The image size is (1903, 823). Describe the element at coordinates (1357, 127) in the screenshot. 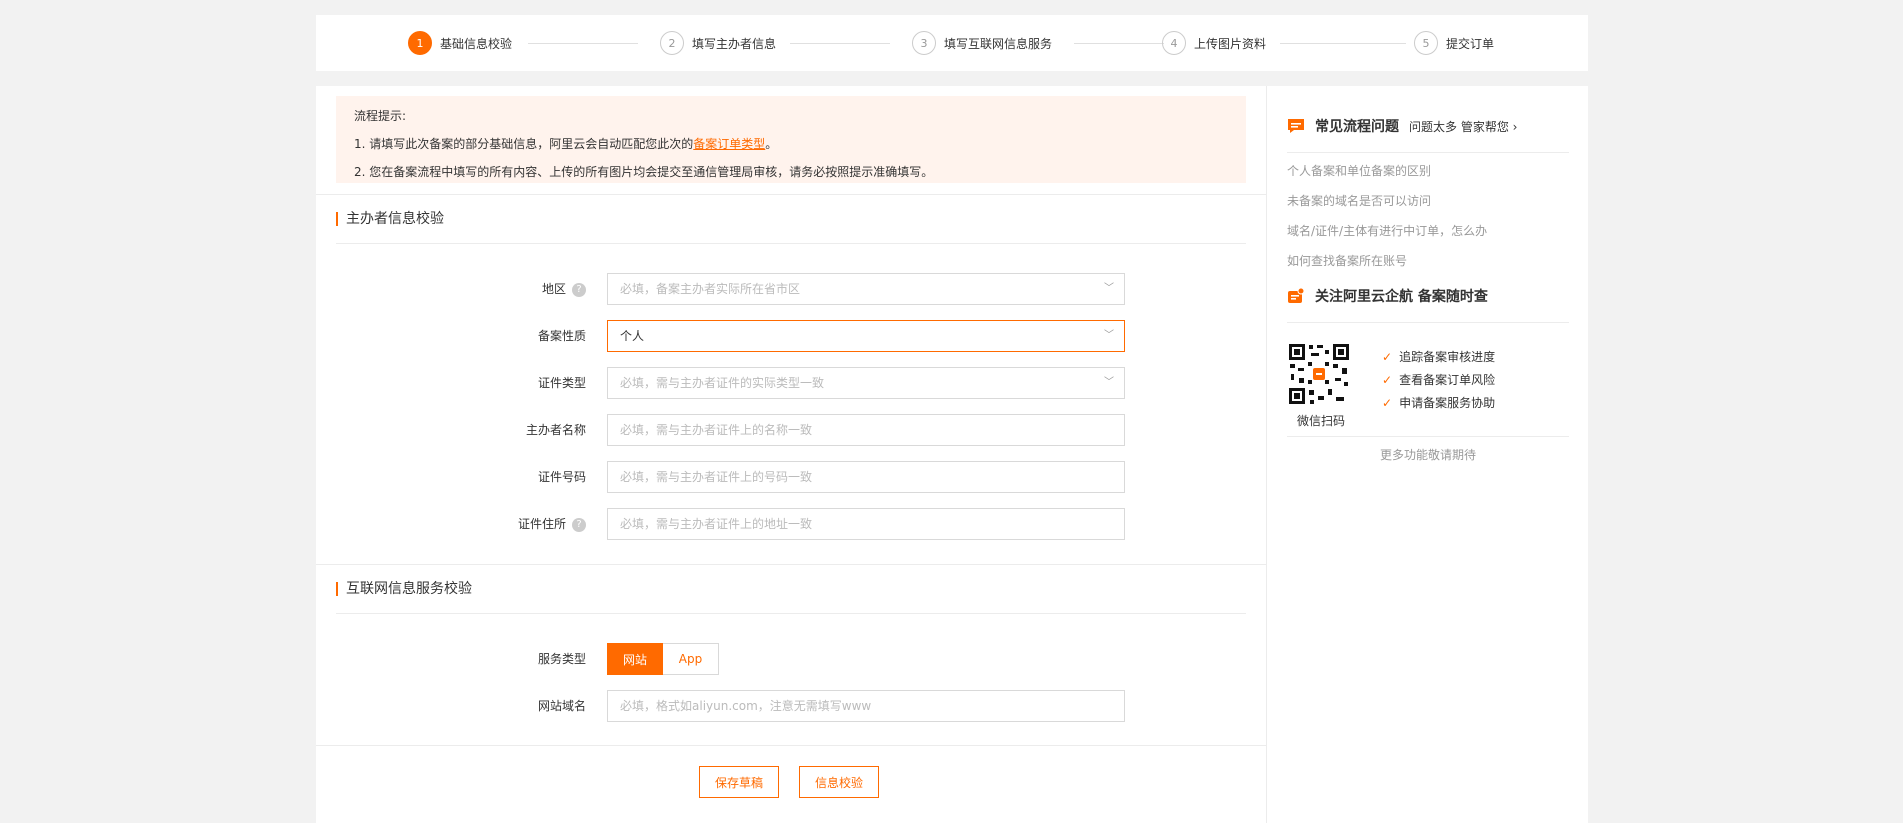

I see `faq-title: 常见流程问题` at that location.